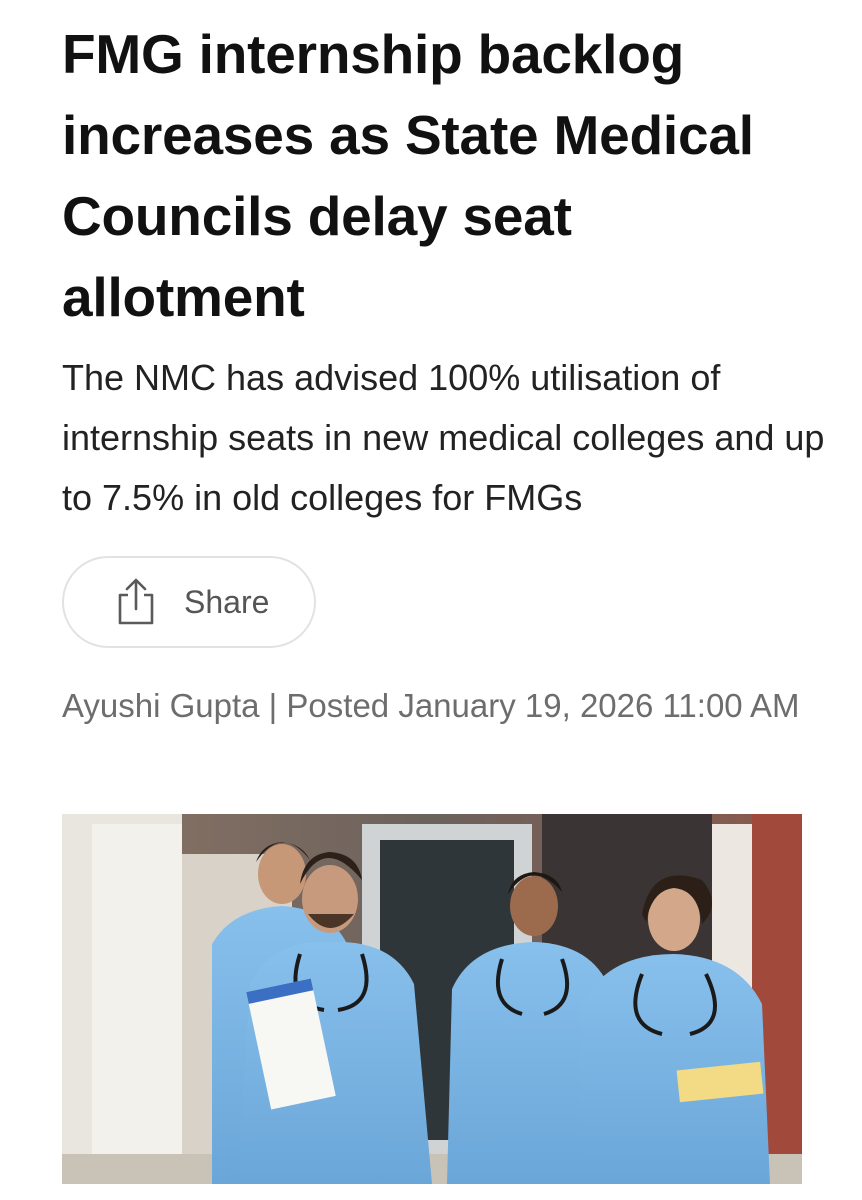  I want to click on share-button: Share, so click(189, 602).